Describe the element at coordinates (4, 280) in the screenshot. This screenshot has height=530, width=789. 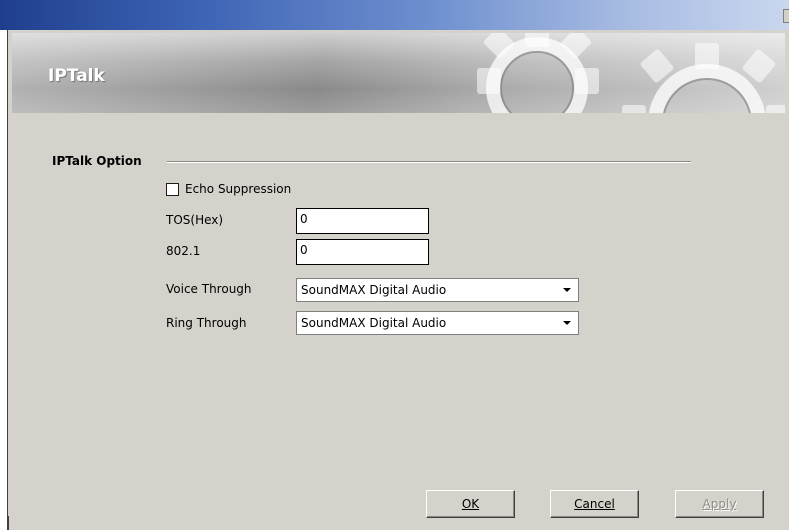
I see `window-left-edge` at that location.